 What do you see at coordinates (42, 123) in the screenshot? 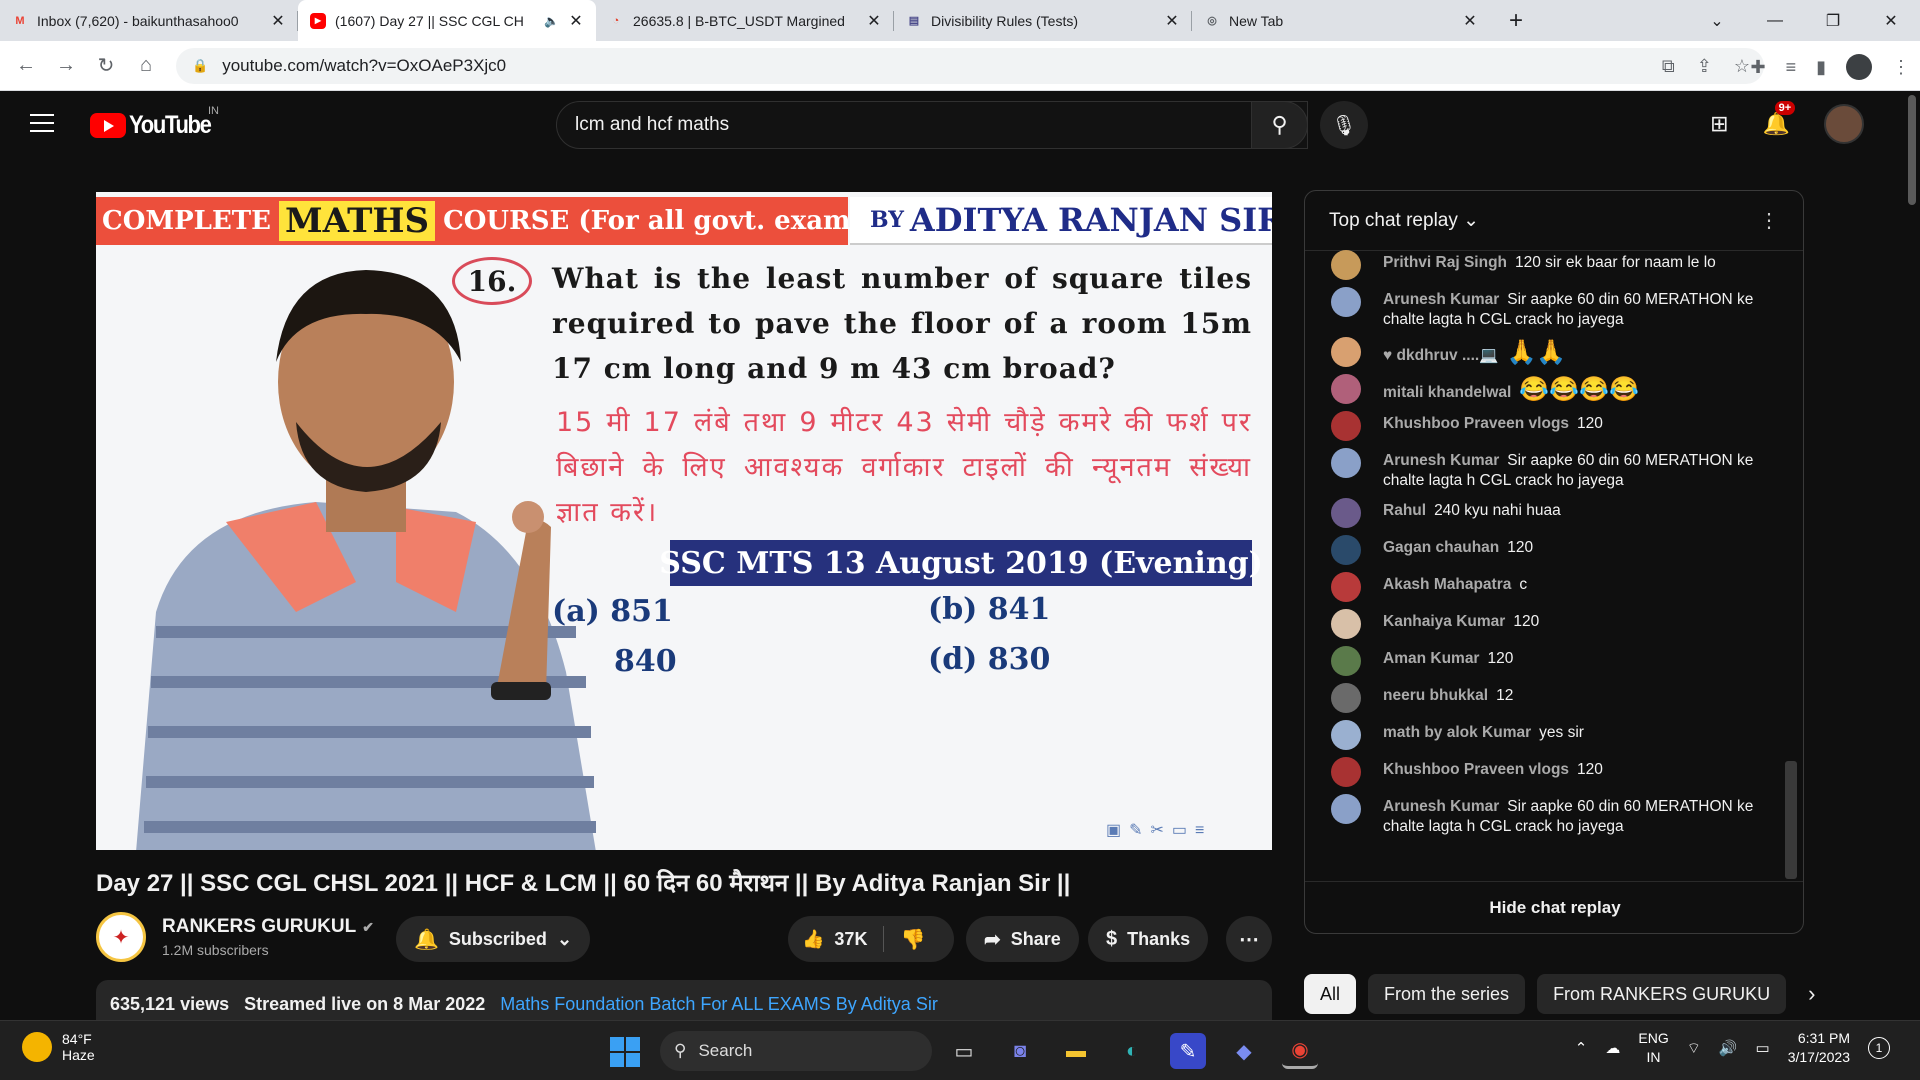
I see `hamburger-menu-icon` at bounding box center [42, 123].